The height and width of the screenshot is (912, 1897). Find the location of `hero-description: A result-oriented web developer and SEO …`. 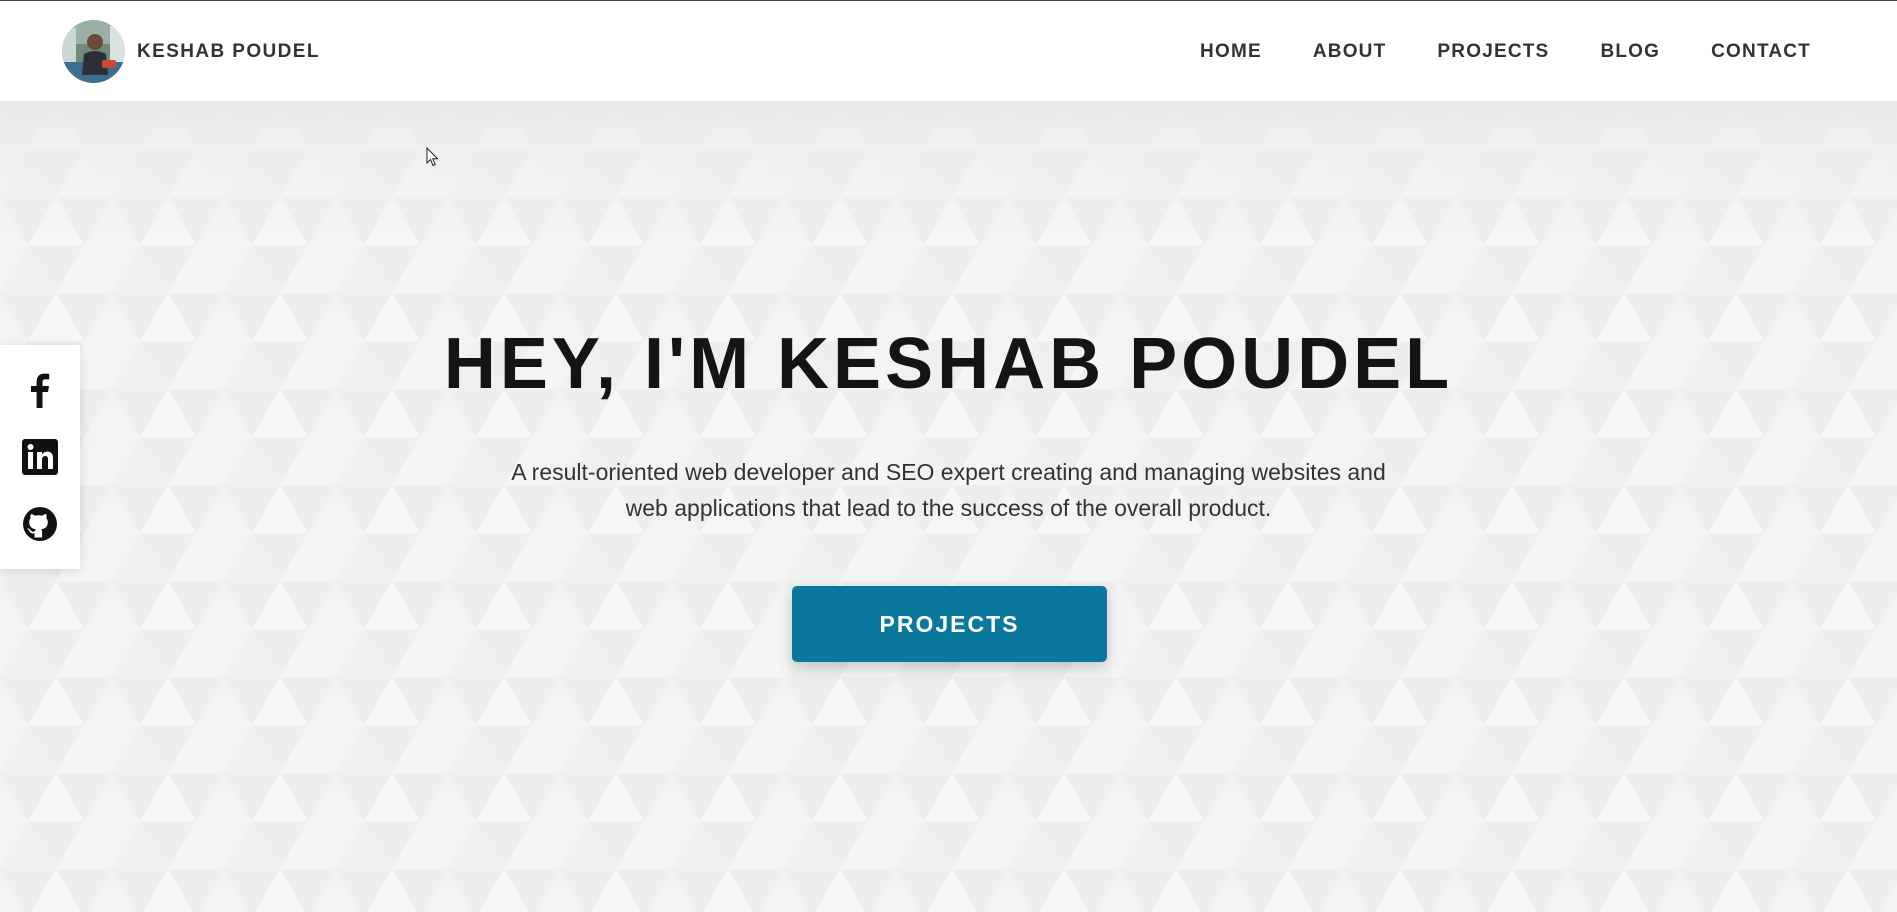

hero-description: A result-oriented web developer and SEO … is located at coordinates (948, 490).